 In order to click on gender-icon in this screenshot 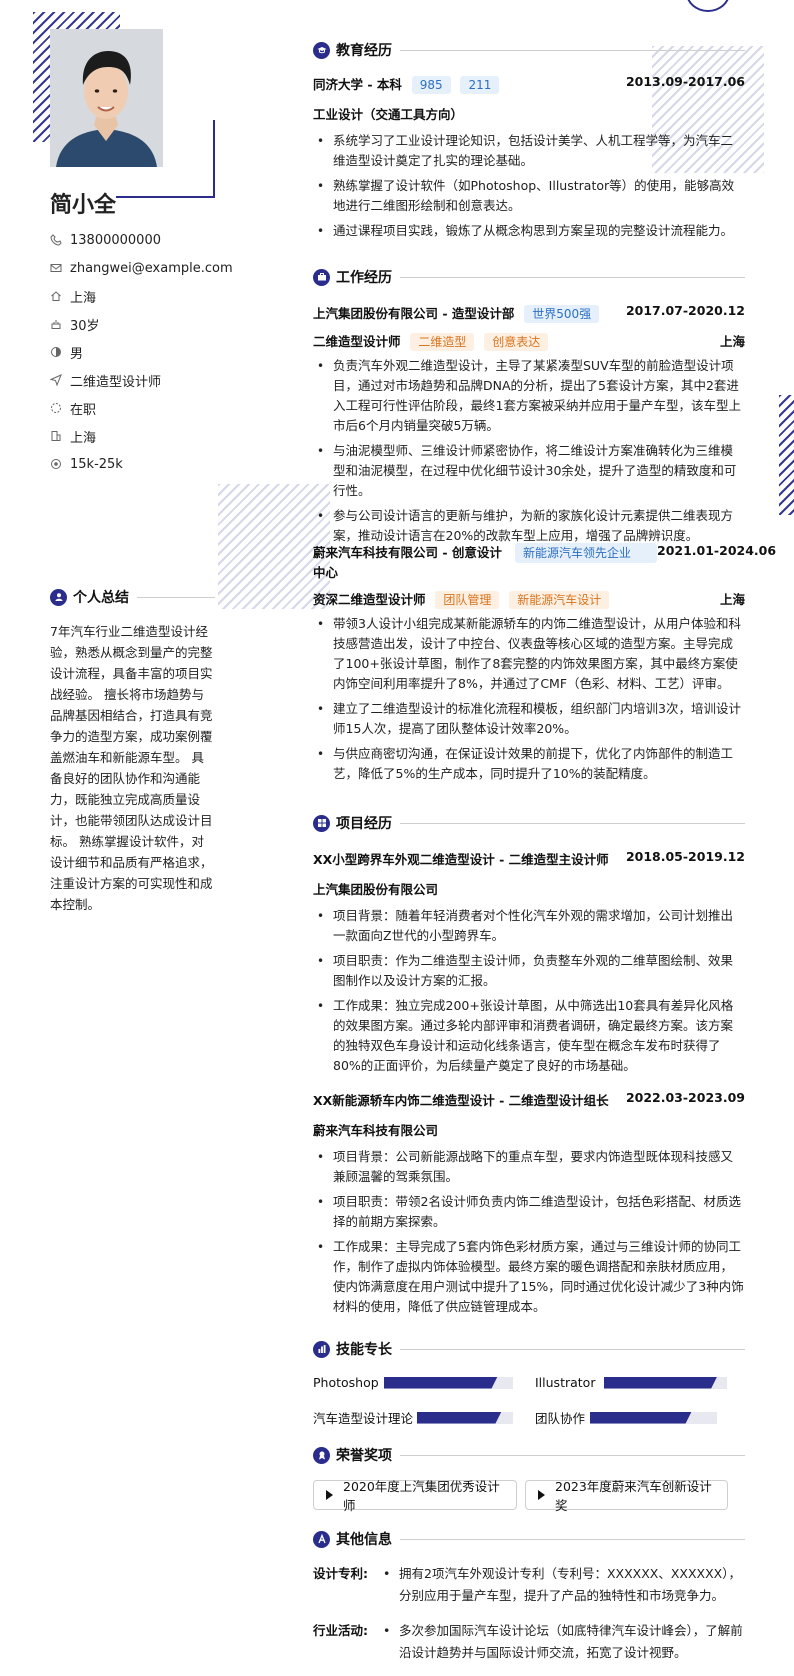, I will do `click(60, 352)`.